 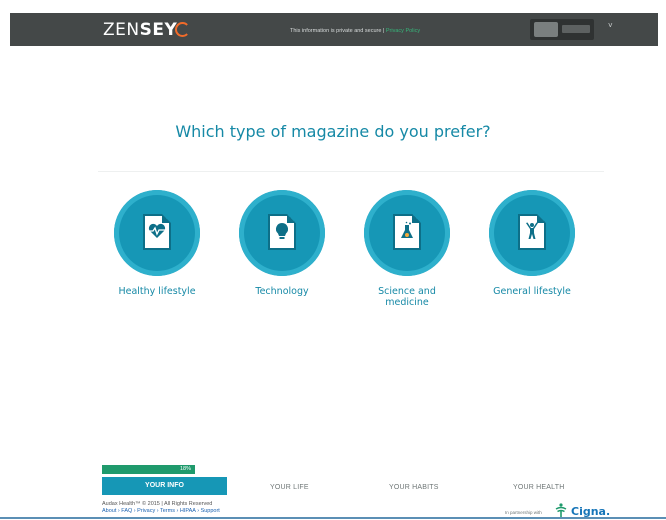 I want to click on brand-prefix: ZEN, so click(x=121, y=30).